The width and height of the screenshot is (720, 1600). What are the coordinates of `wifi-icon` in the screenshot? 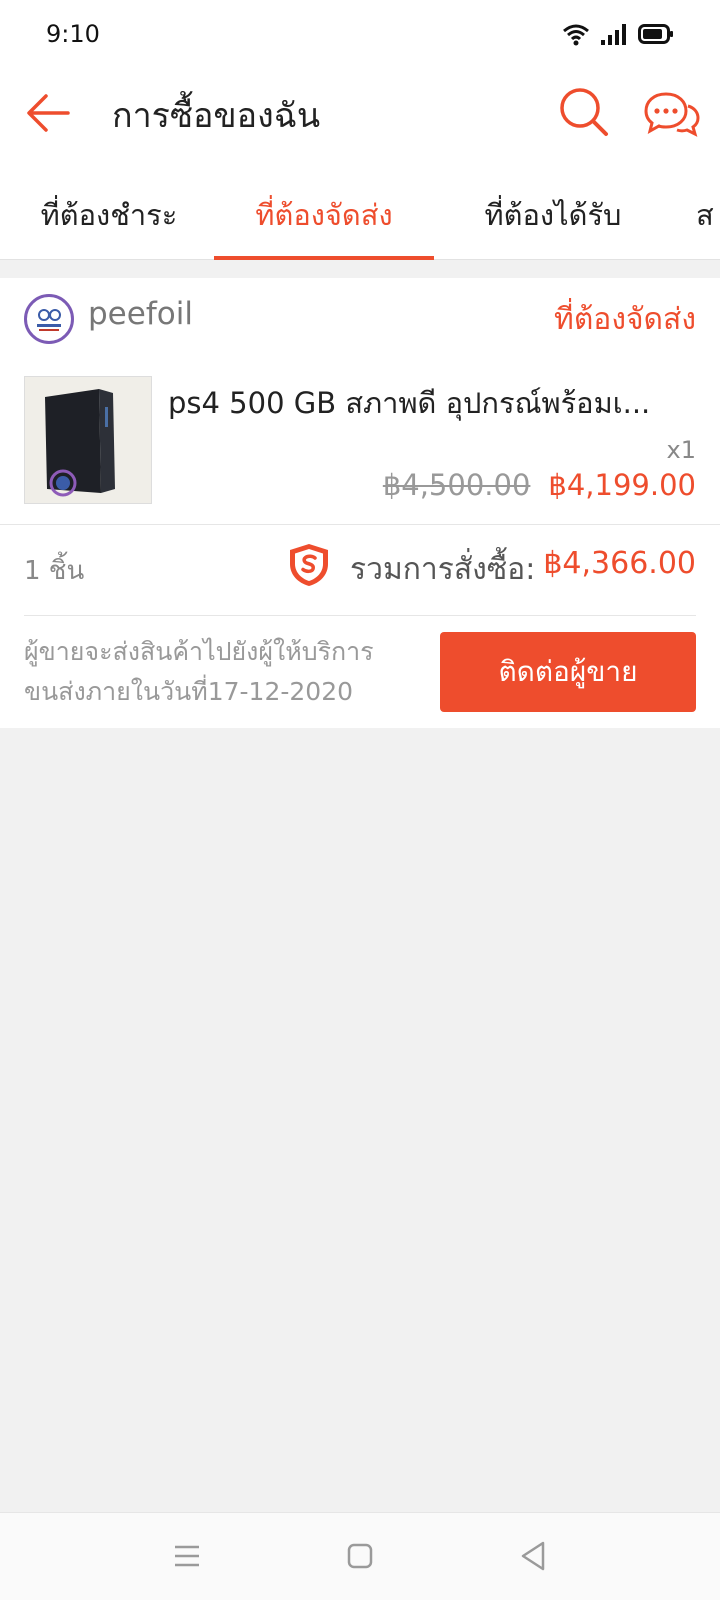 It's located at (576, 36).